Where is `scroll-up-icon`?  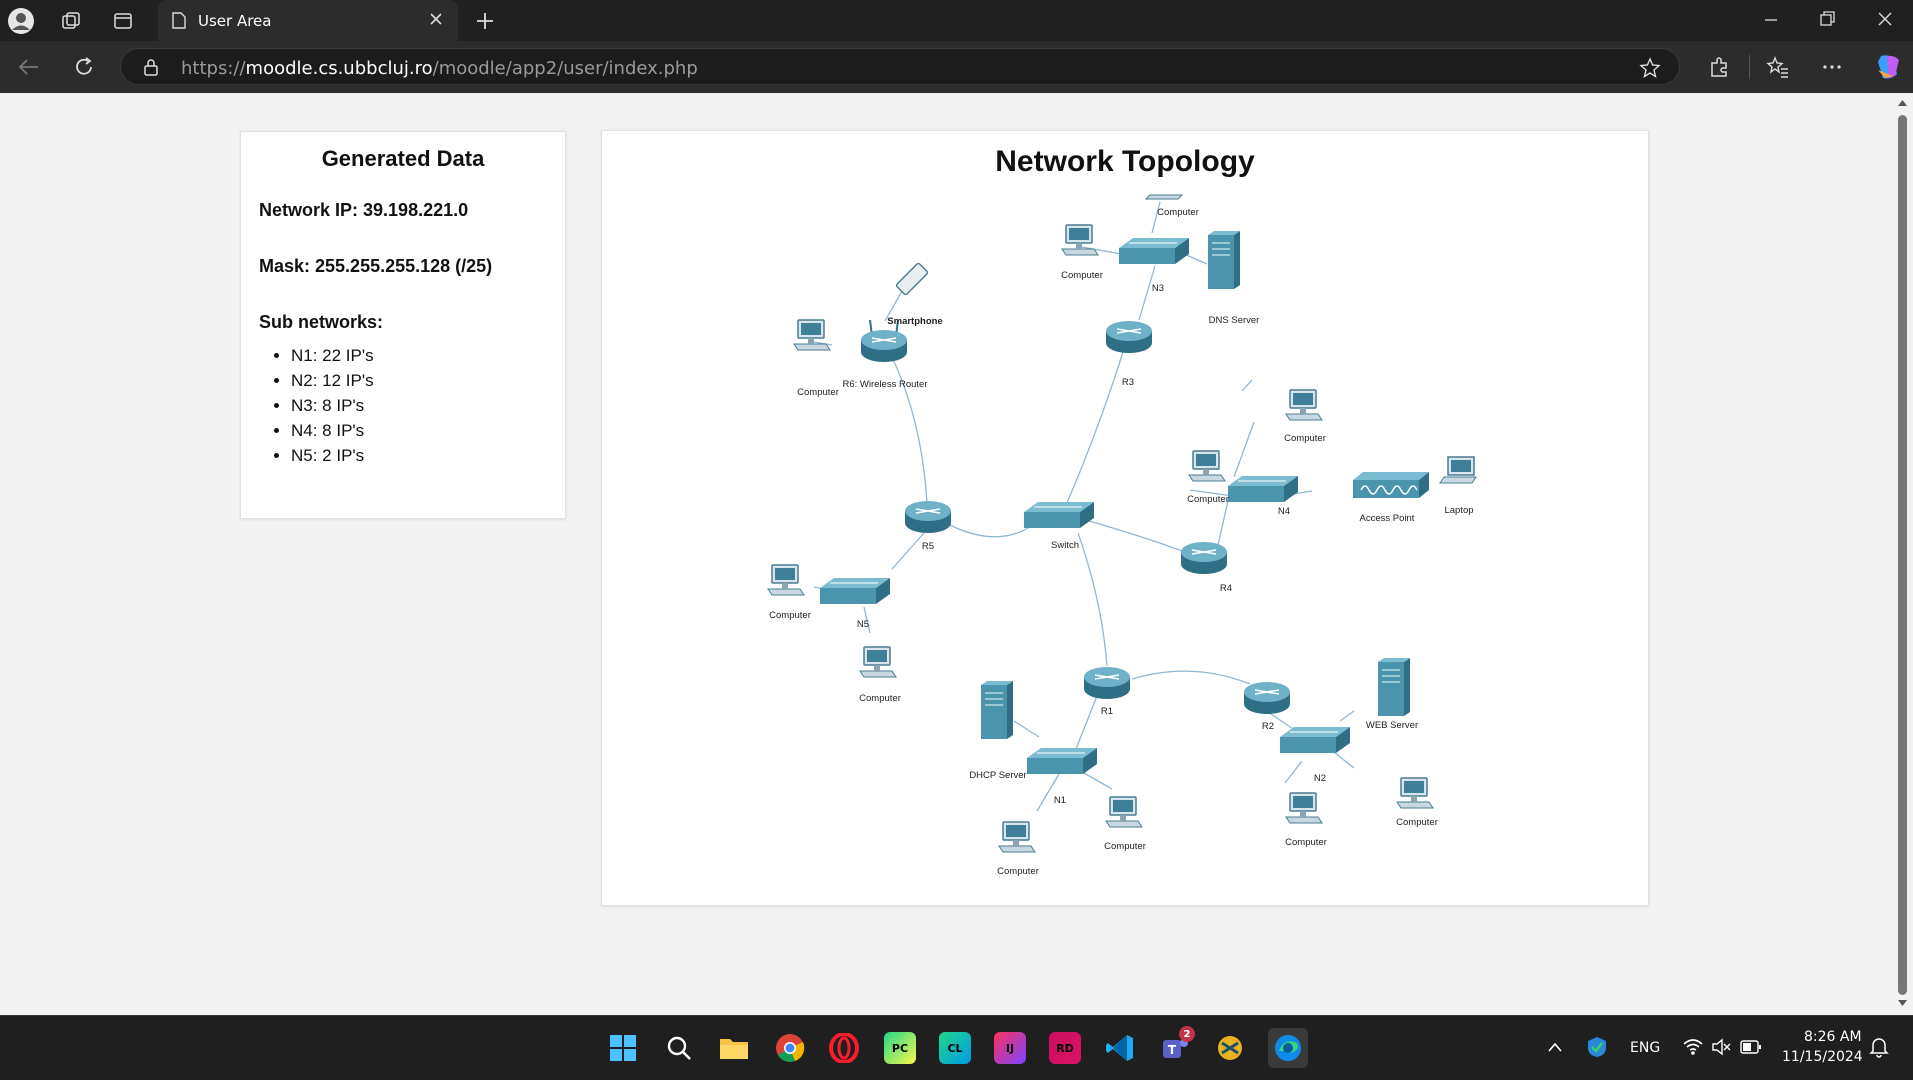
scroll-up-icon is located at coordinates (1902, 103).